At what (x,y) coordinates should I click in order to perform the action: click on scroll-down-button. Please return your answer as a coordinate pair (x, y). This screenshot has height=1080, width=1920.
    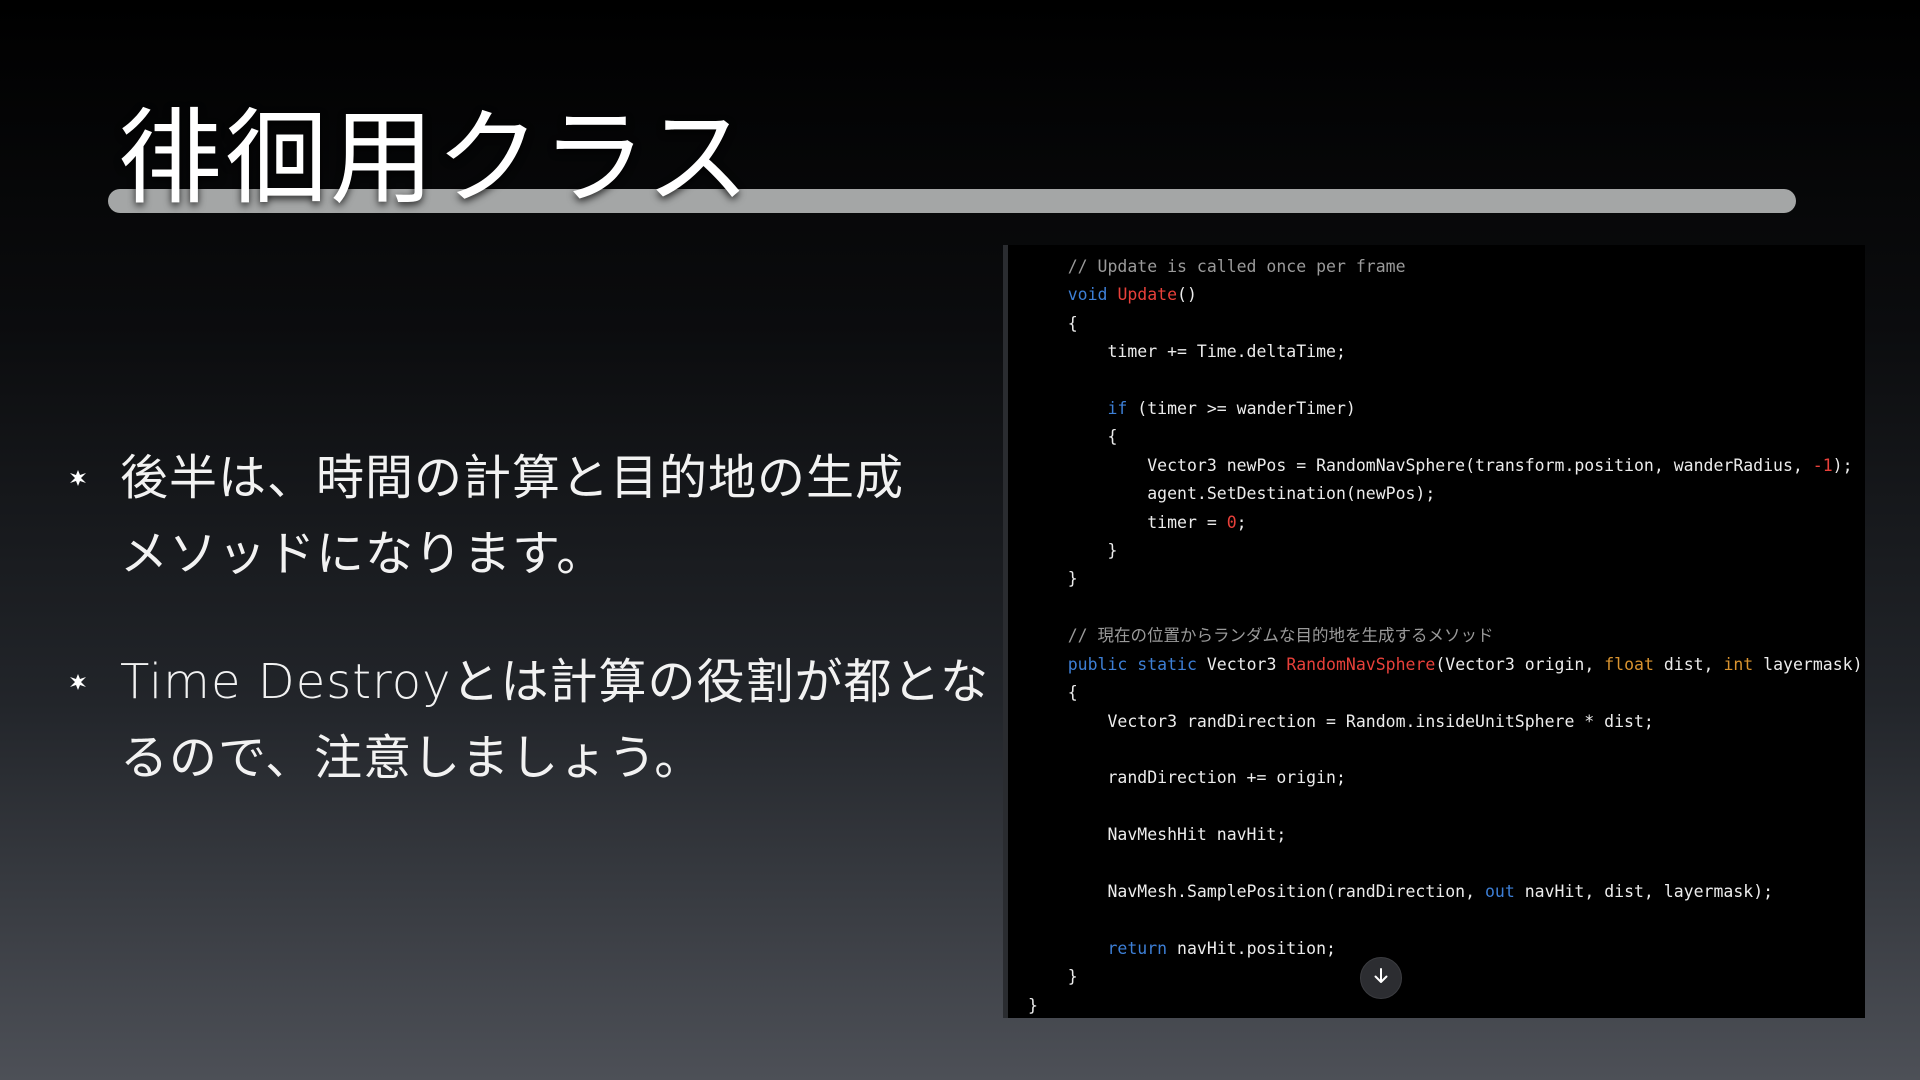
    Looking at the image, I should click on (1381, 978).